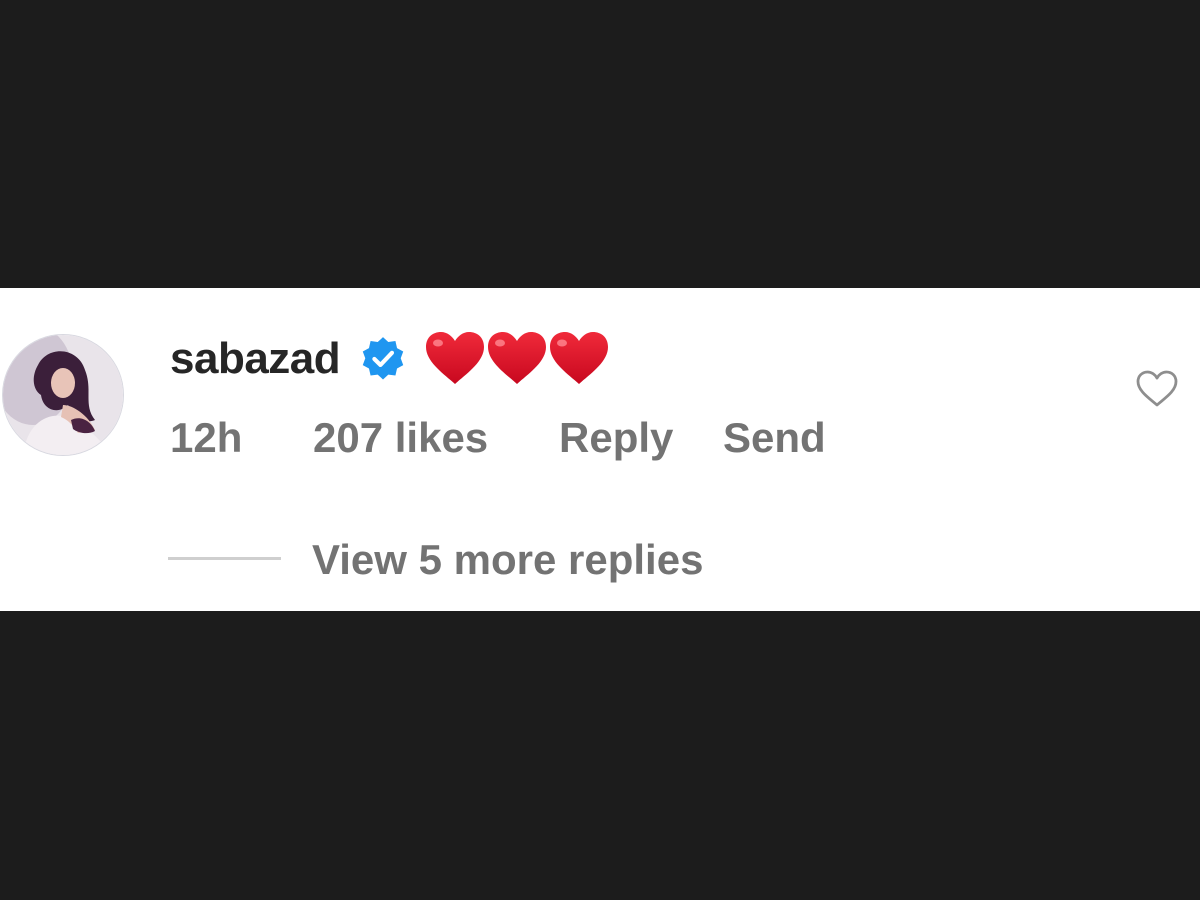  Describe the element at coordinates (224, 558) in the screenshot. I see `replies-divider-line` at that location.